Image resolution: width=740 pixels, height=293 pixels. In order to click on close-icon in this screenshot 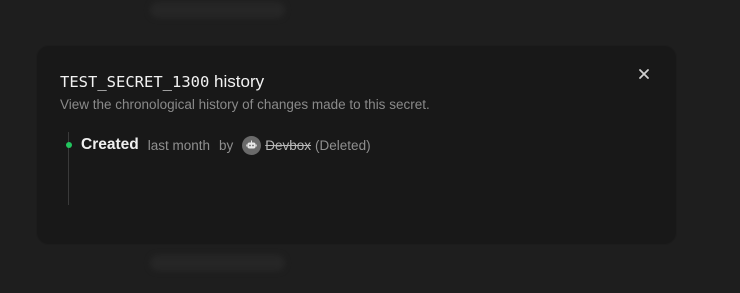, I will do `click(644, 74)`.